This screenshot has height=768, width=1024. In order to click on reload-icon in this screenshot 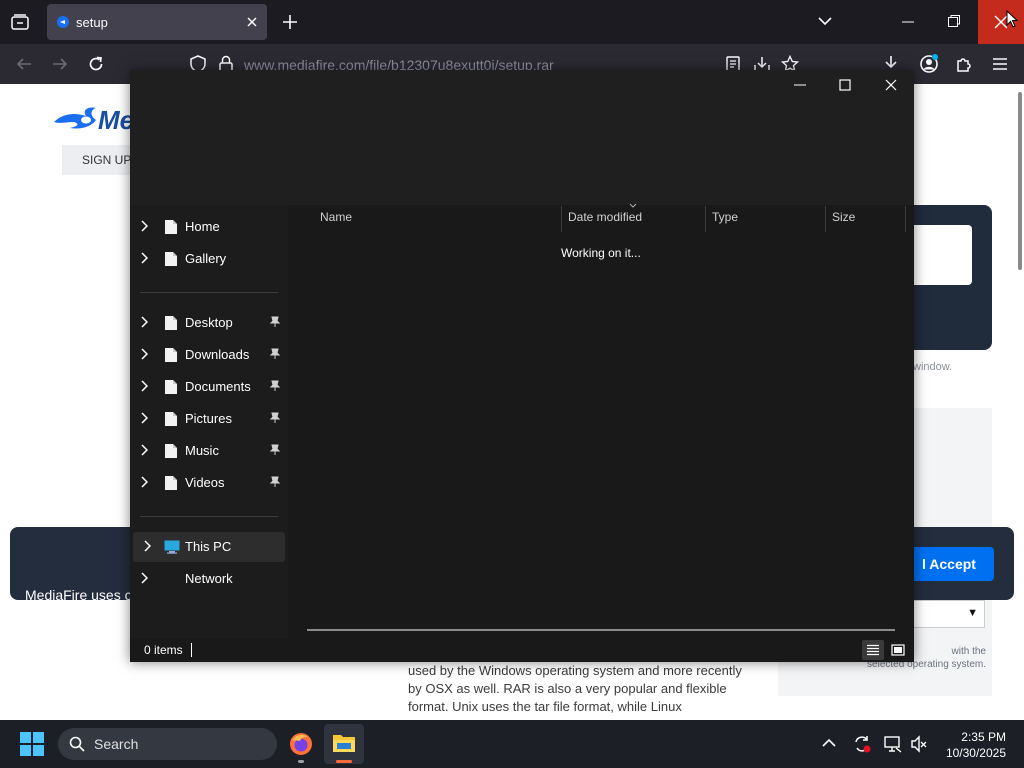, I will do `click(96, 64)`.